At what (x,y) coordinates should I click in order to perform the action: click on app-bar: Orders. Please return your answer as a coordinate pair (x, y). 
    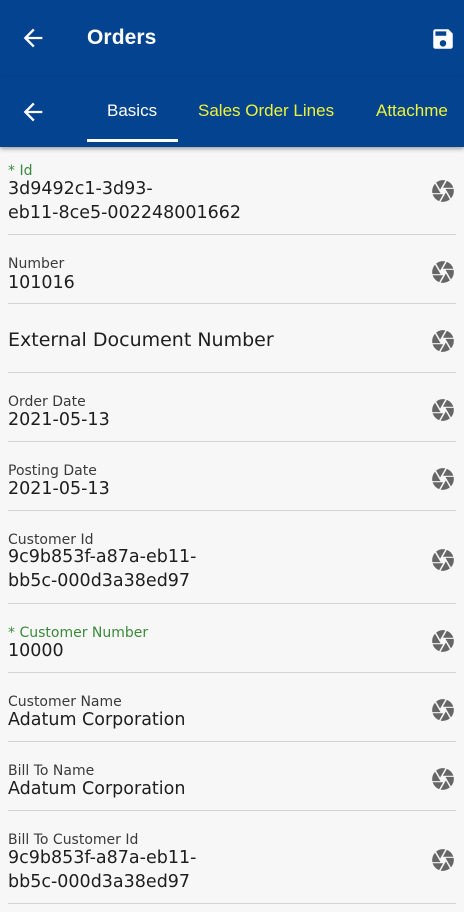
    Looking at the image, I should click on (232, 38).